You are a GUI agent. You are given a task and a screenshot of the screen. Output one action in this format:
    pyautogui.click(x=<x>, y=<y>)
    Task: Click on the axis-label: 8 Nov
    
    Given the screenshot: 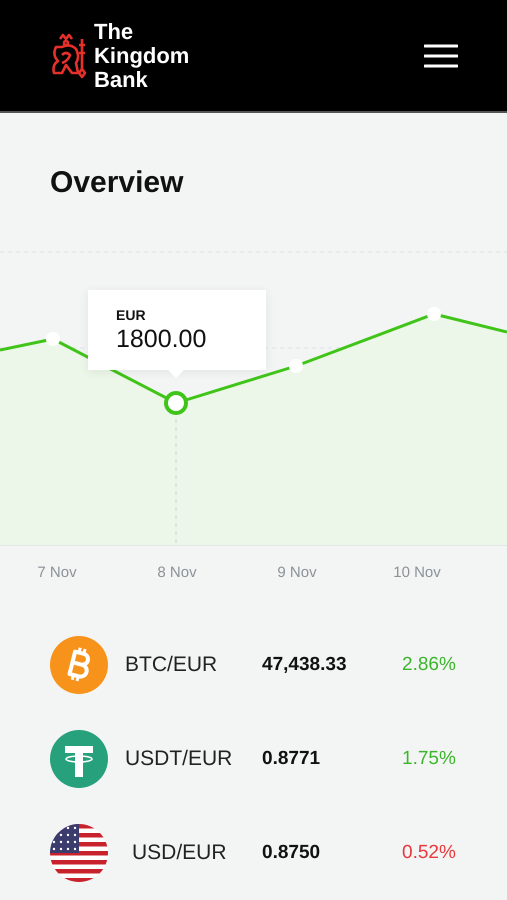 What is the action you would take?
    pyautogui.click(x=177, y=572)
    